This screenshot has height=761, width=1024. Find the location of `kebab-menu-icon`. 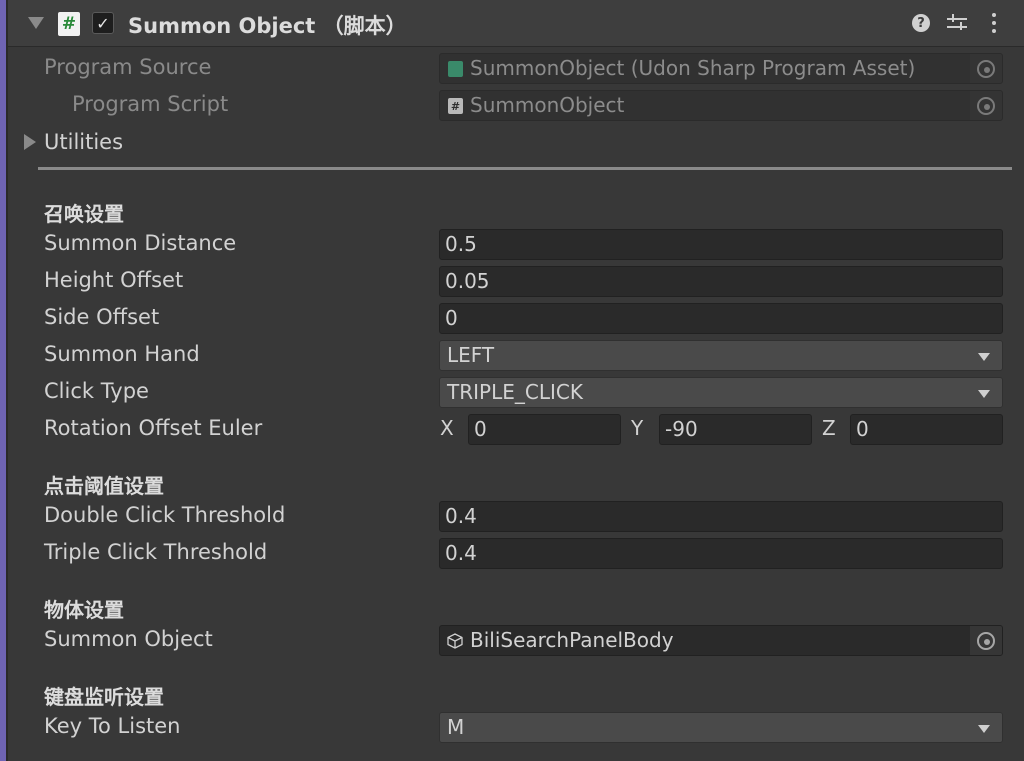

kebab-menu-icon is located at coordinates (994, 23).